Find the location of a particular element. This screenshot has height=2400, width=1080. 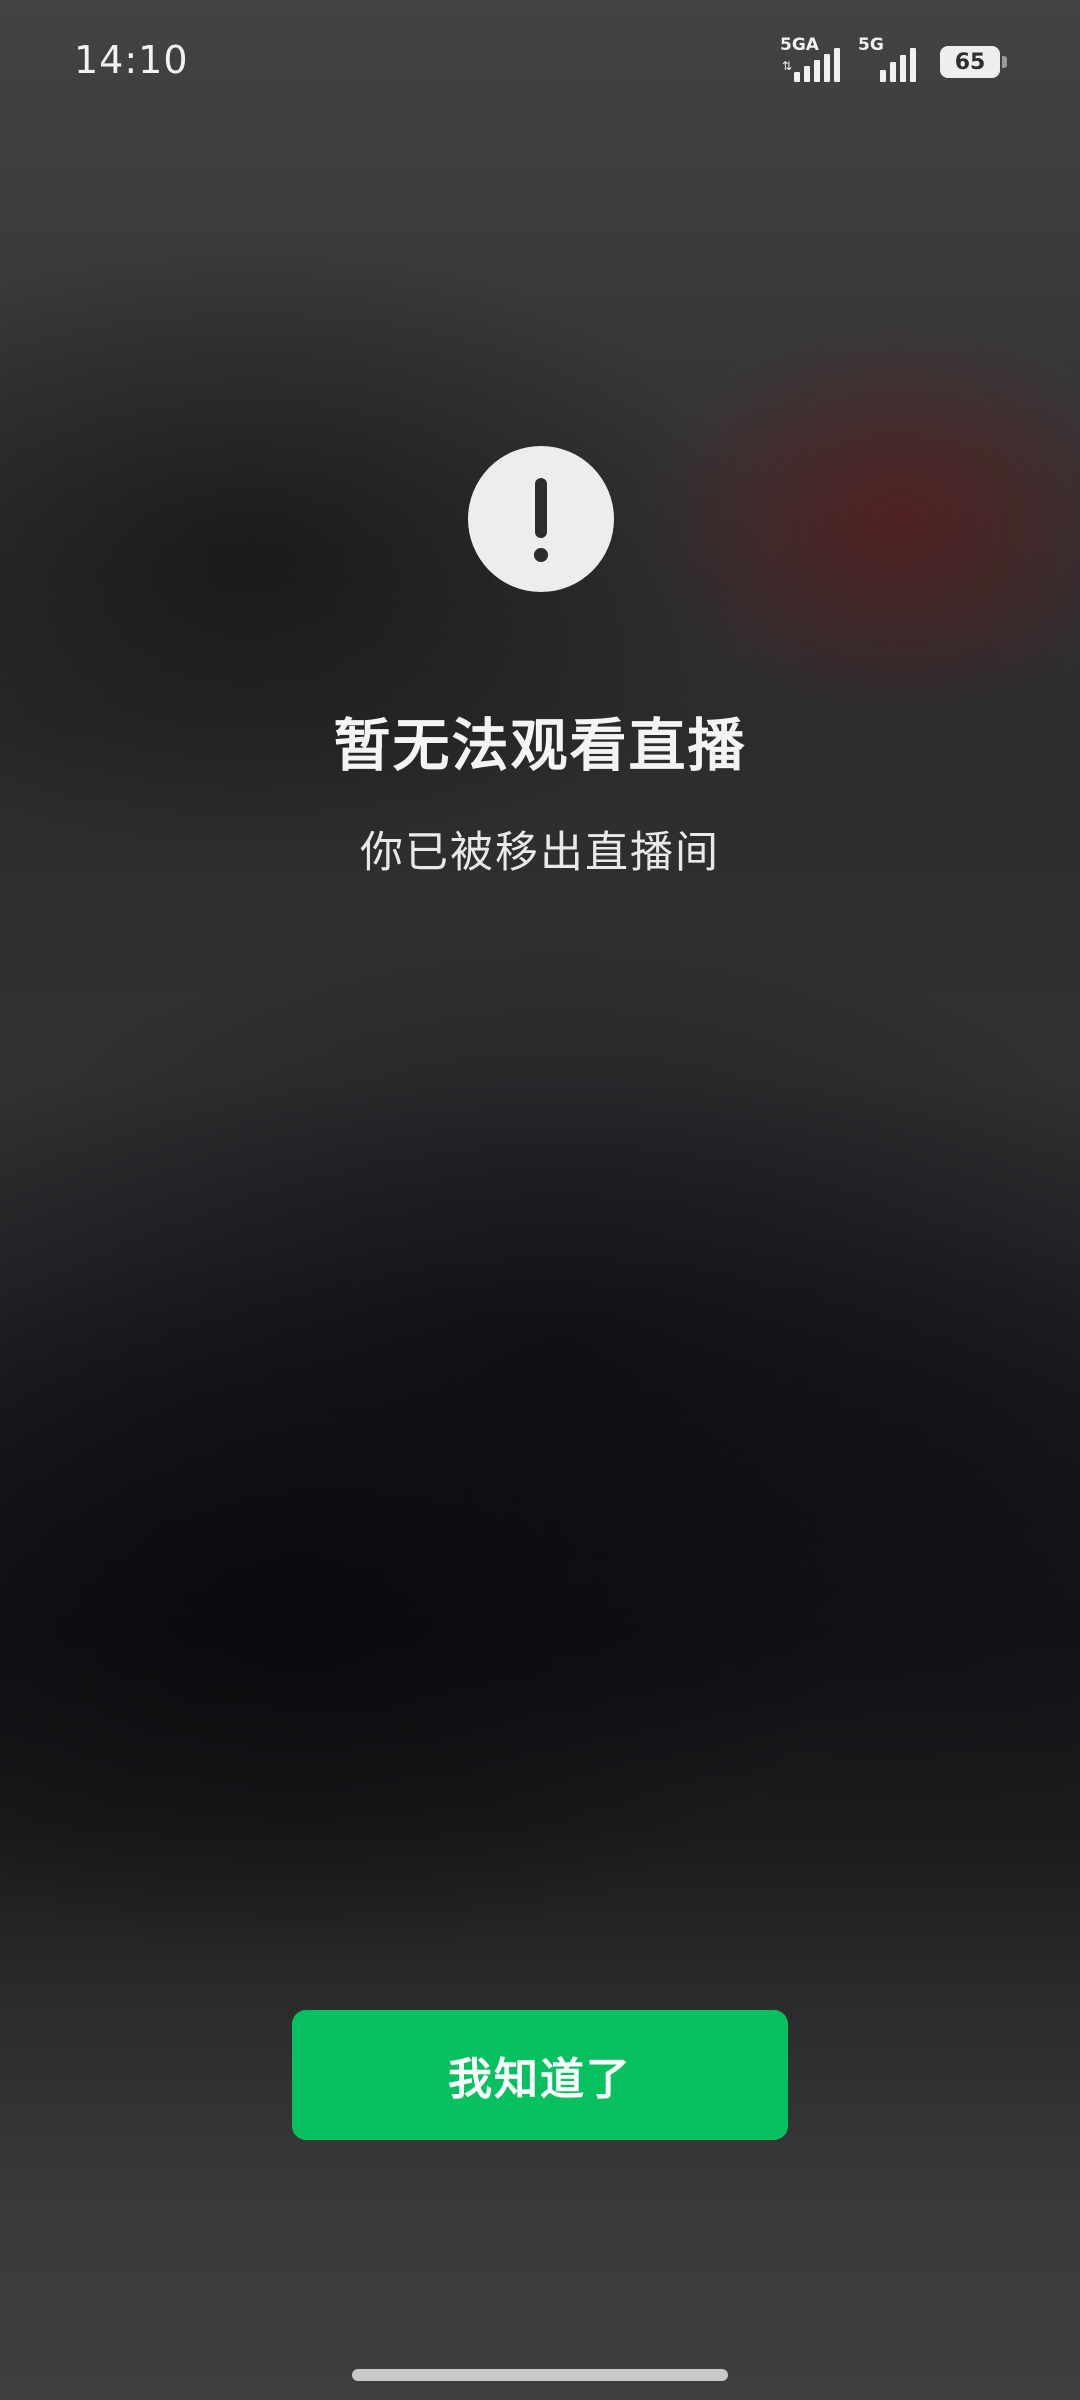

status-icons: 5GA ⇅ 5G 65 is located at coordinates (893, 58).